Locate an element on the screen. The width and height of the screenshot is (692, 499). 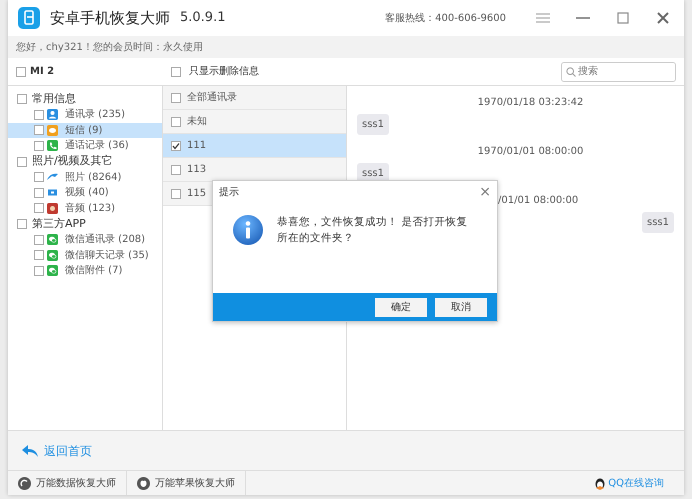
search-box: 搜索 is located at coordinates (618, 72).